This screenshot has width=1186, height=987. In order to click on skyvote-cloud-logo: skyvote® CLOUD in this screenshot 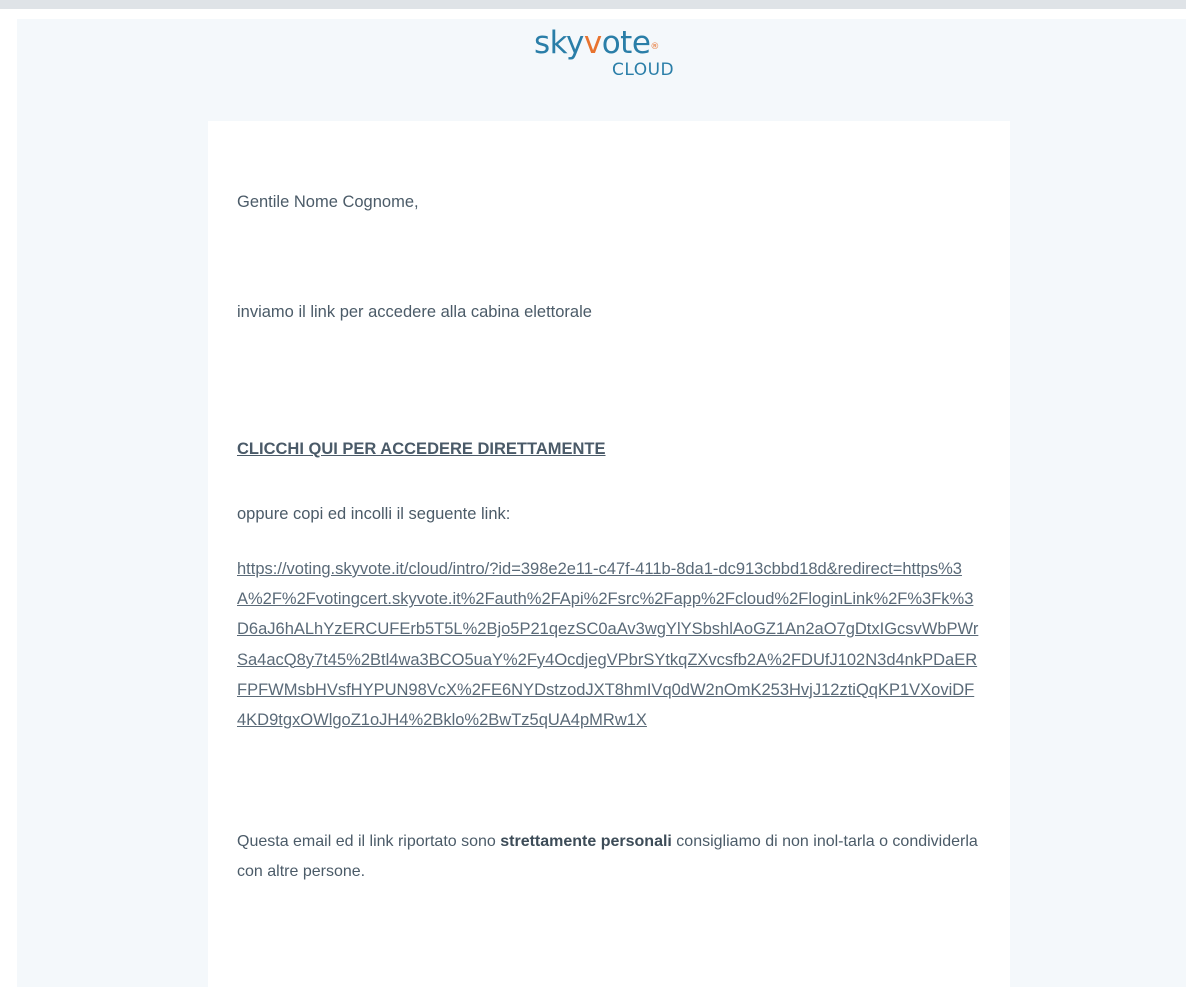, I will do `click(619, 55)`.